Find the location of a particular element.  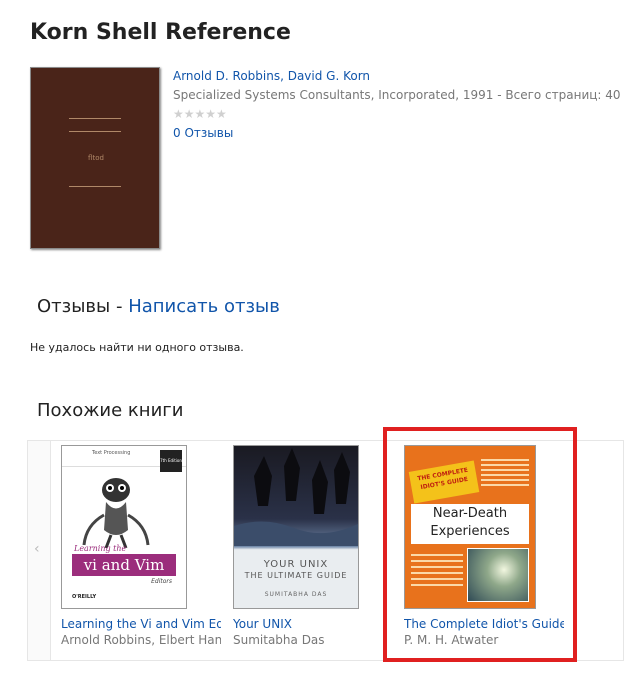

similar-book-author: Sumitabha Das is located at coordinates (279, 640).